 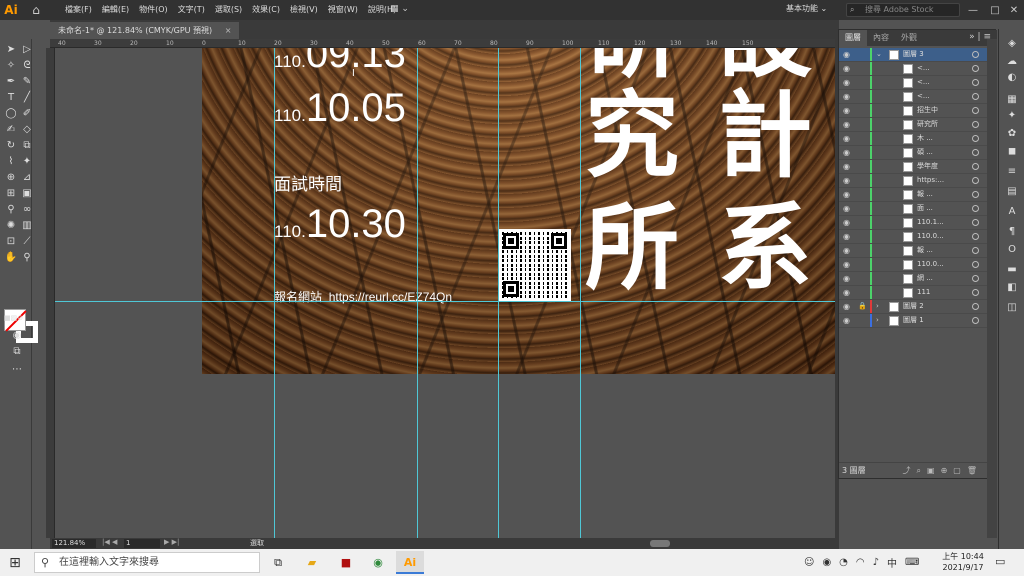 I want to click on menu-effect: 效果(C), so click(x=266, y=10).